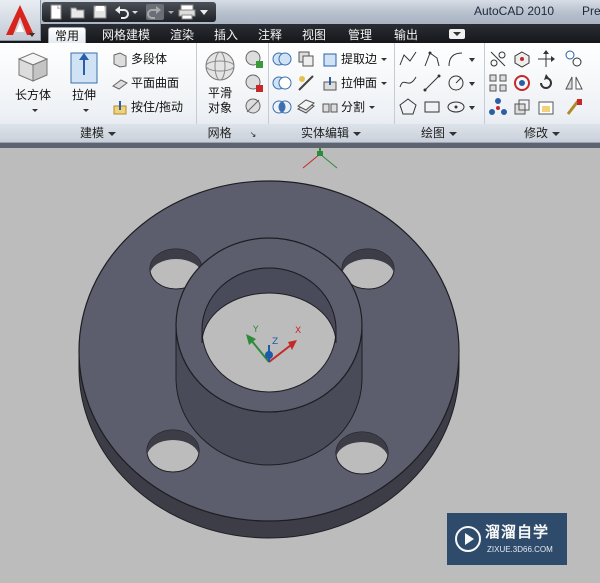  Describe the element at coordinates (498, 107) in the screenshot. I see `3d-array-icon` at that location.